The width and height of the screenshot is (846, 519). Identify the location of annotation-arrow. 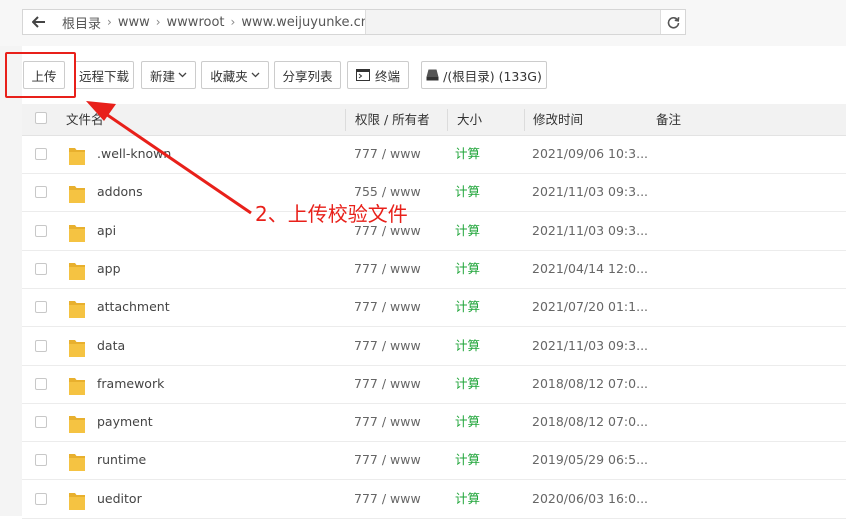
(169, 158).